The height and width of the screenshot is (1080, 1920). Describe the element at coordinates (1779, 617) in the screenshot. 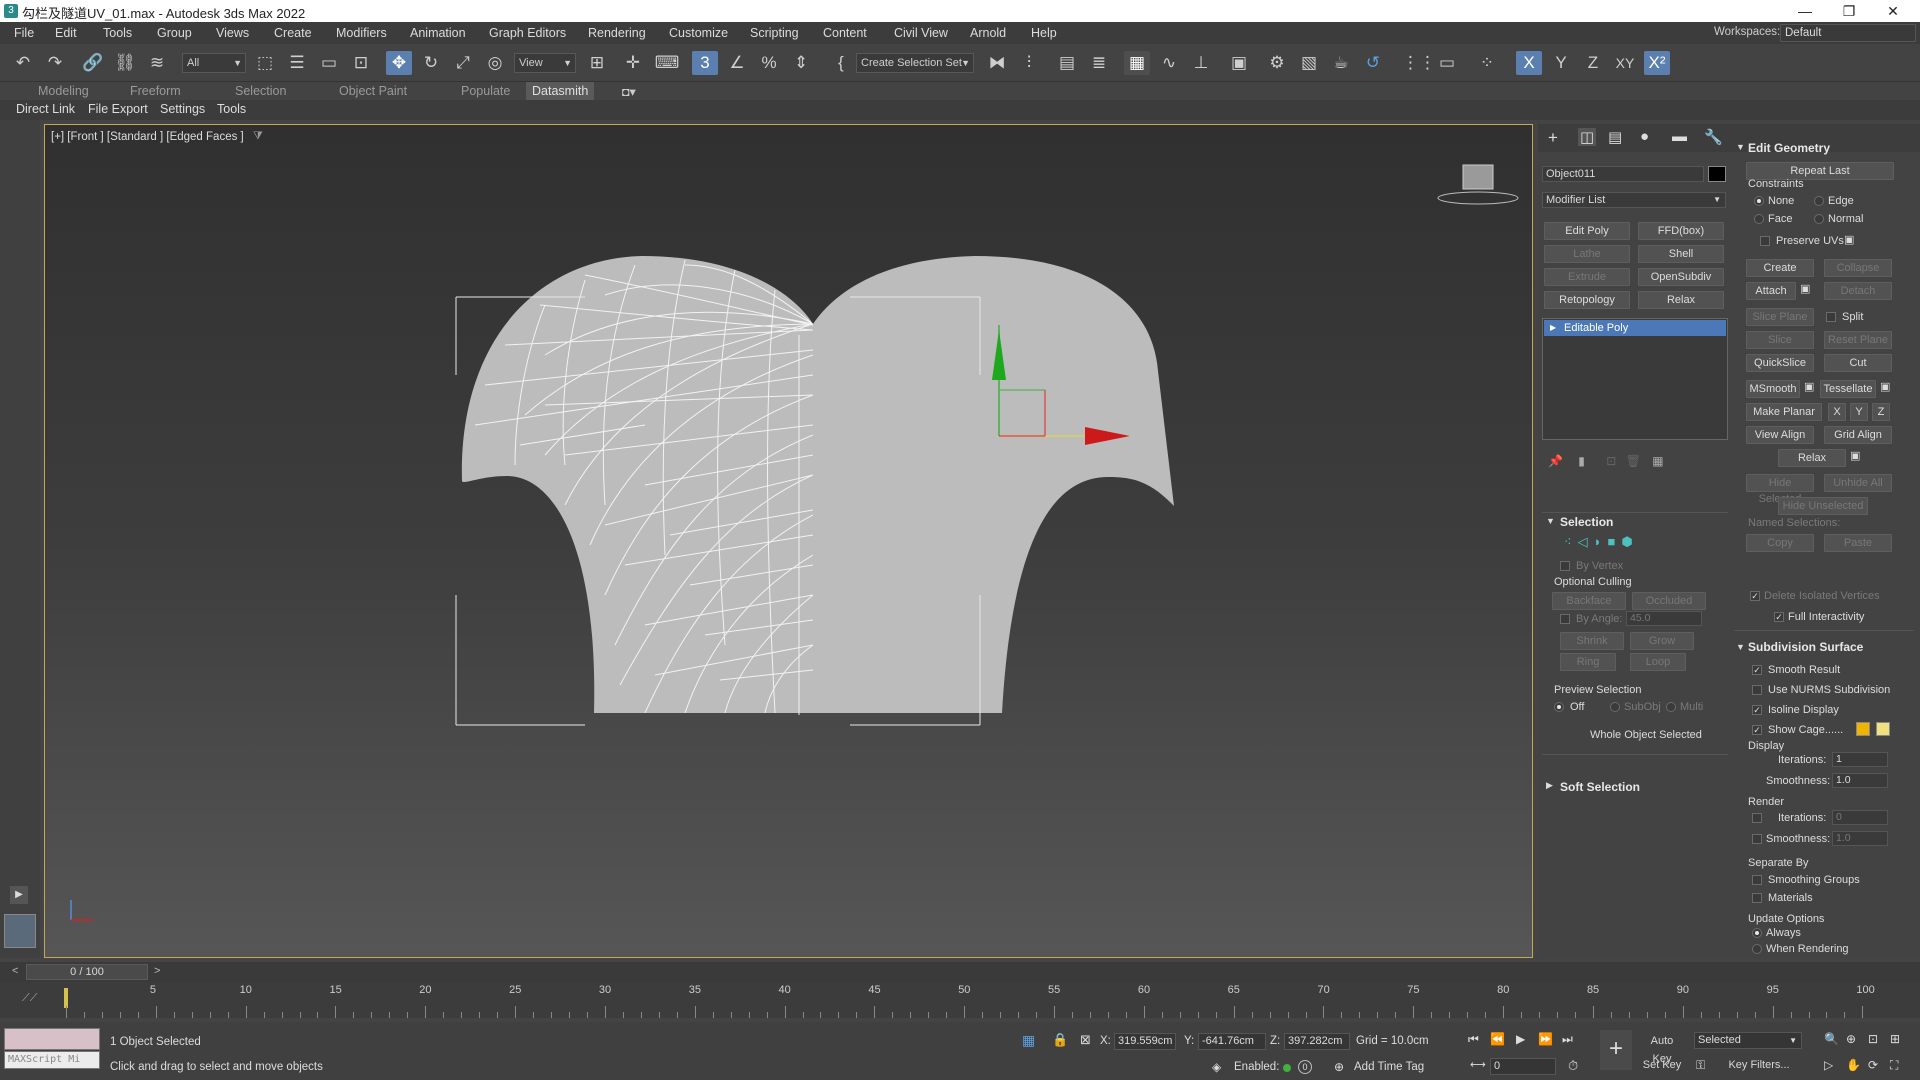

I see `full-interactivity-checkbox: ✓` at that location.